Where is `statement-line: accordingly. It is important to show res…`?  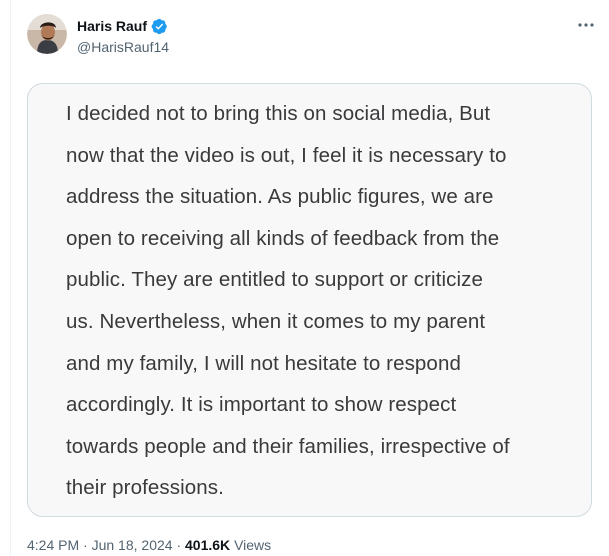 statement-line: accordingly. It is important to show res… is located at coordinates (261, 405).